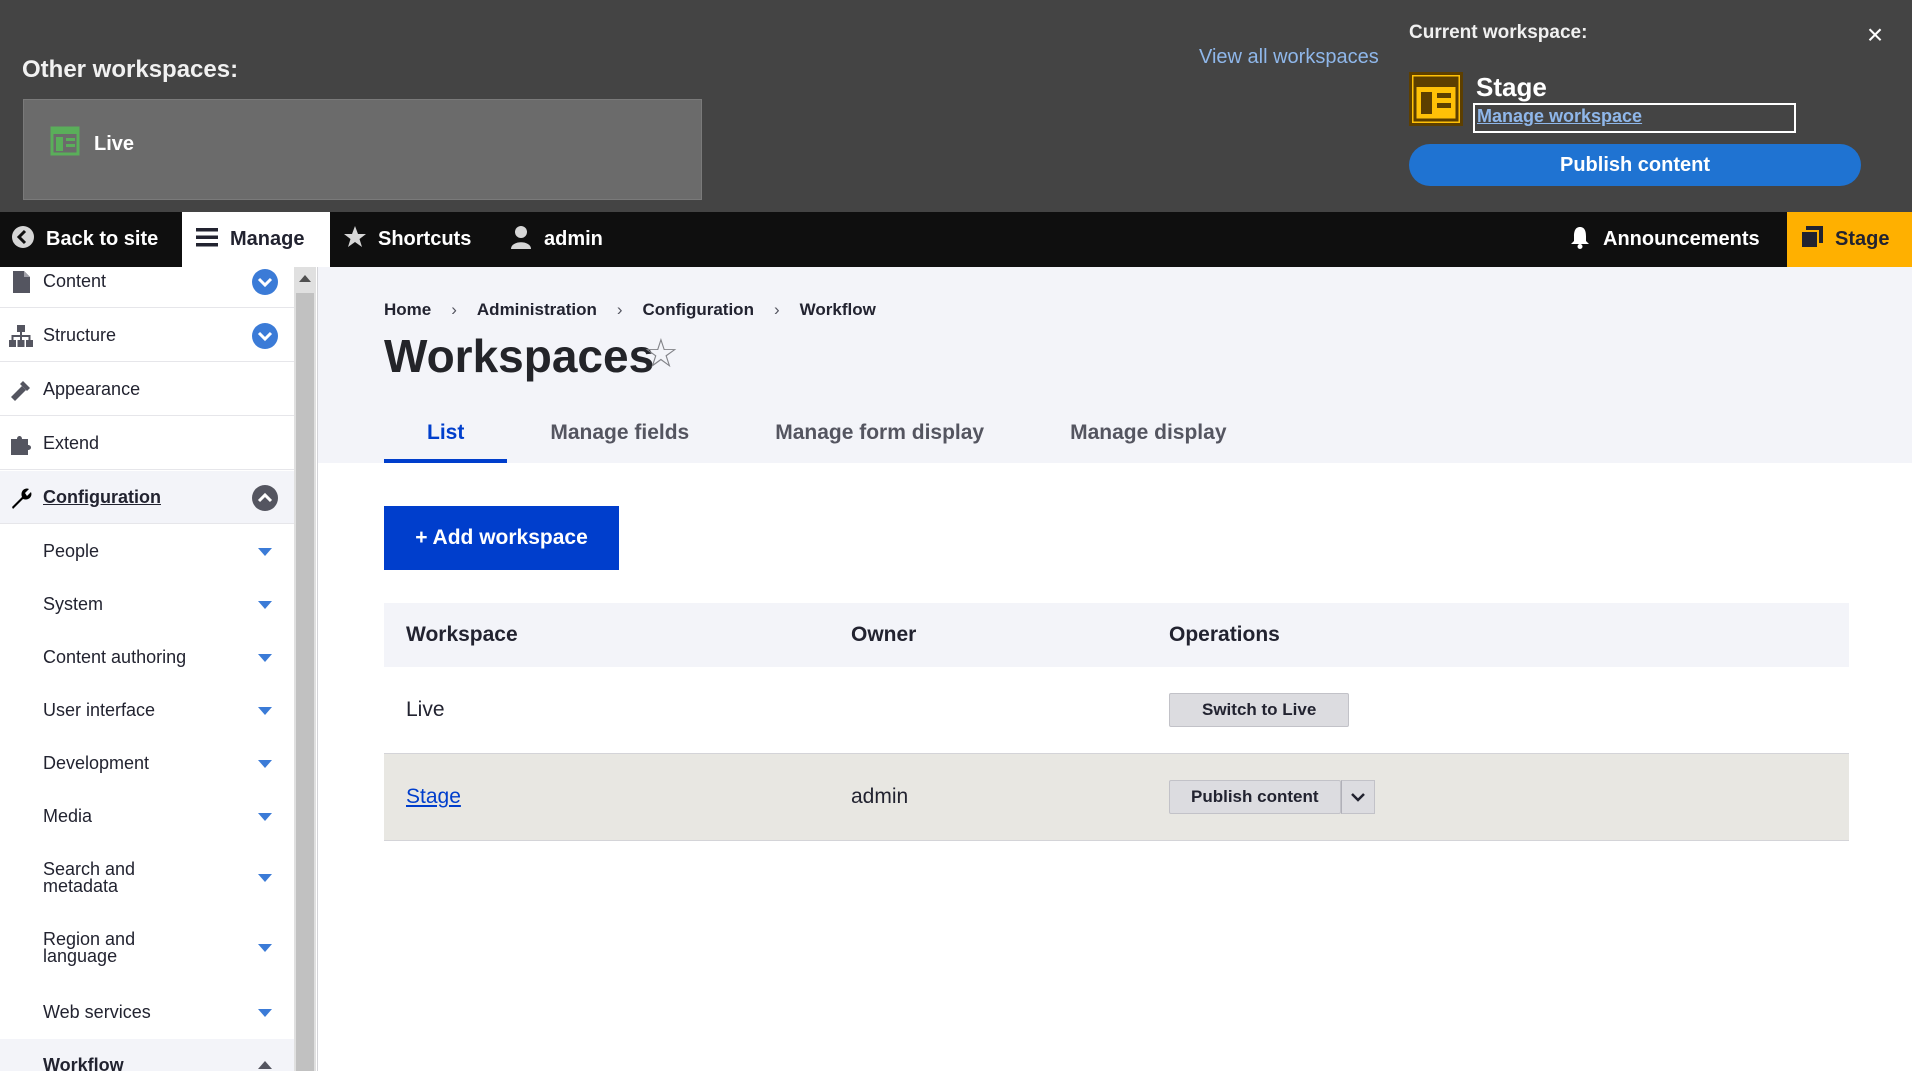 The image size is (1912, 1071). I want to click on scroll-up-arrow-icon, so click(305, 278).